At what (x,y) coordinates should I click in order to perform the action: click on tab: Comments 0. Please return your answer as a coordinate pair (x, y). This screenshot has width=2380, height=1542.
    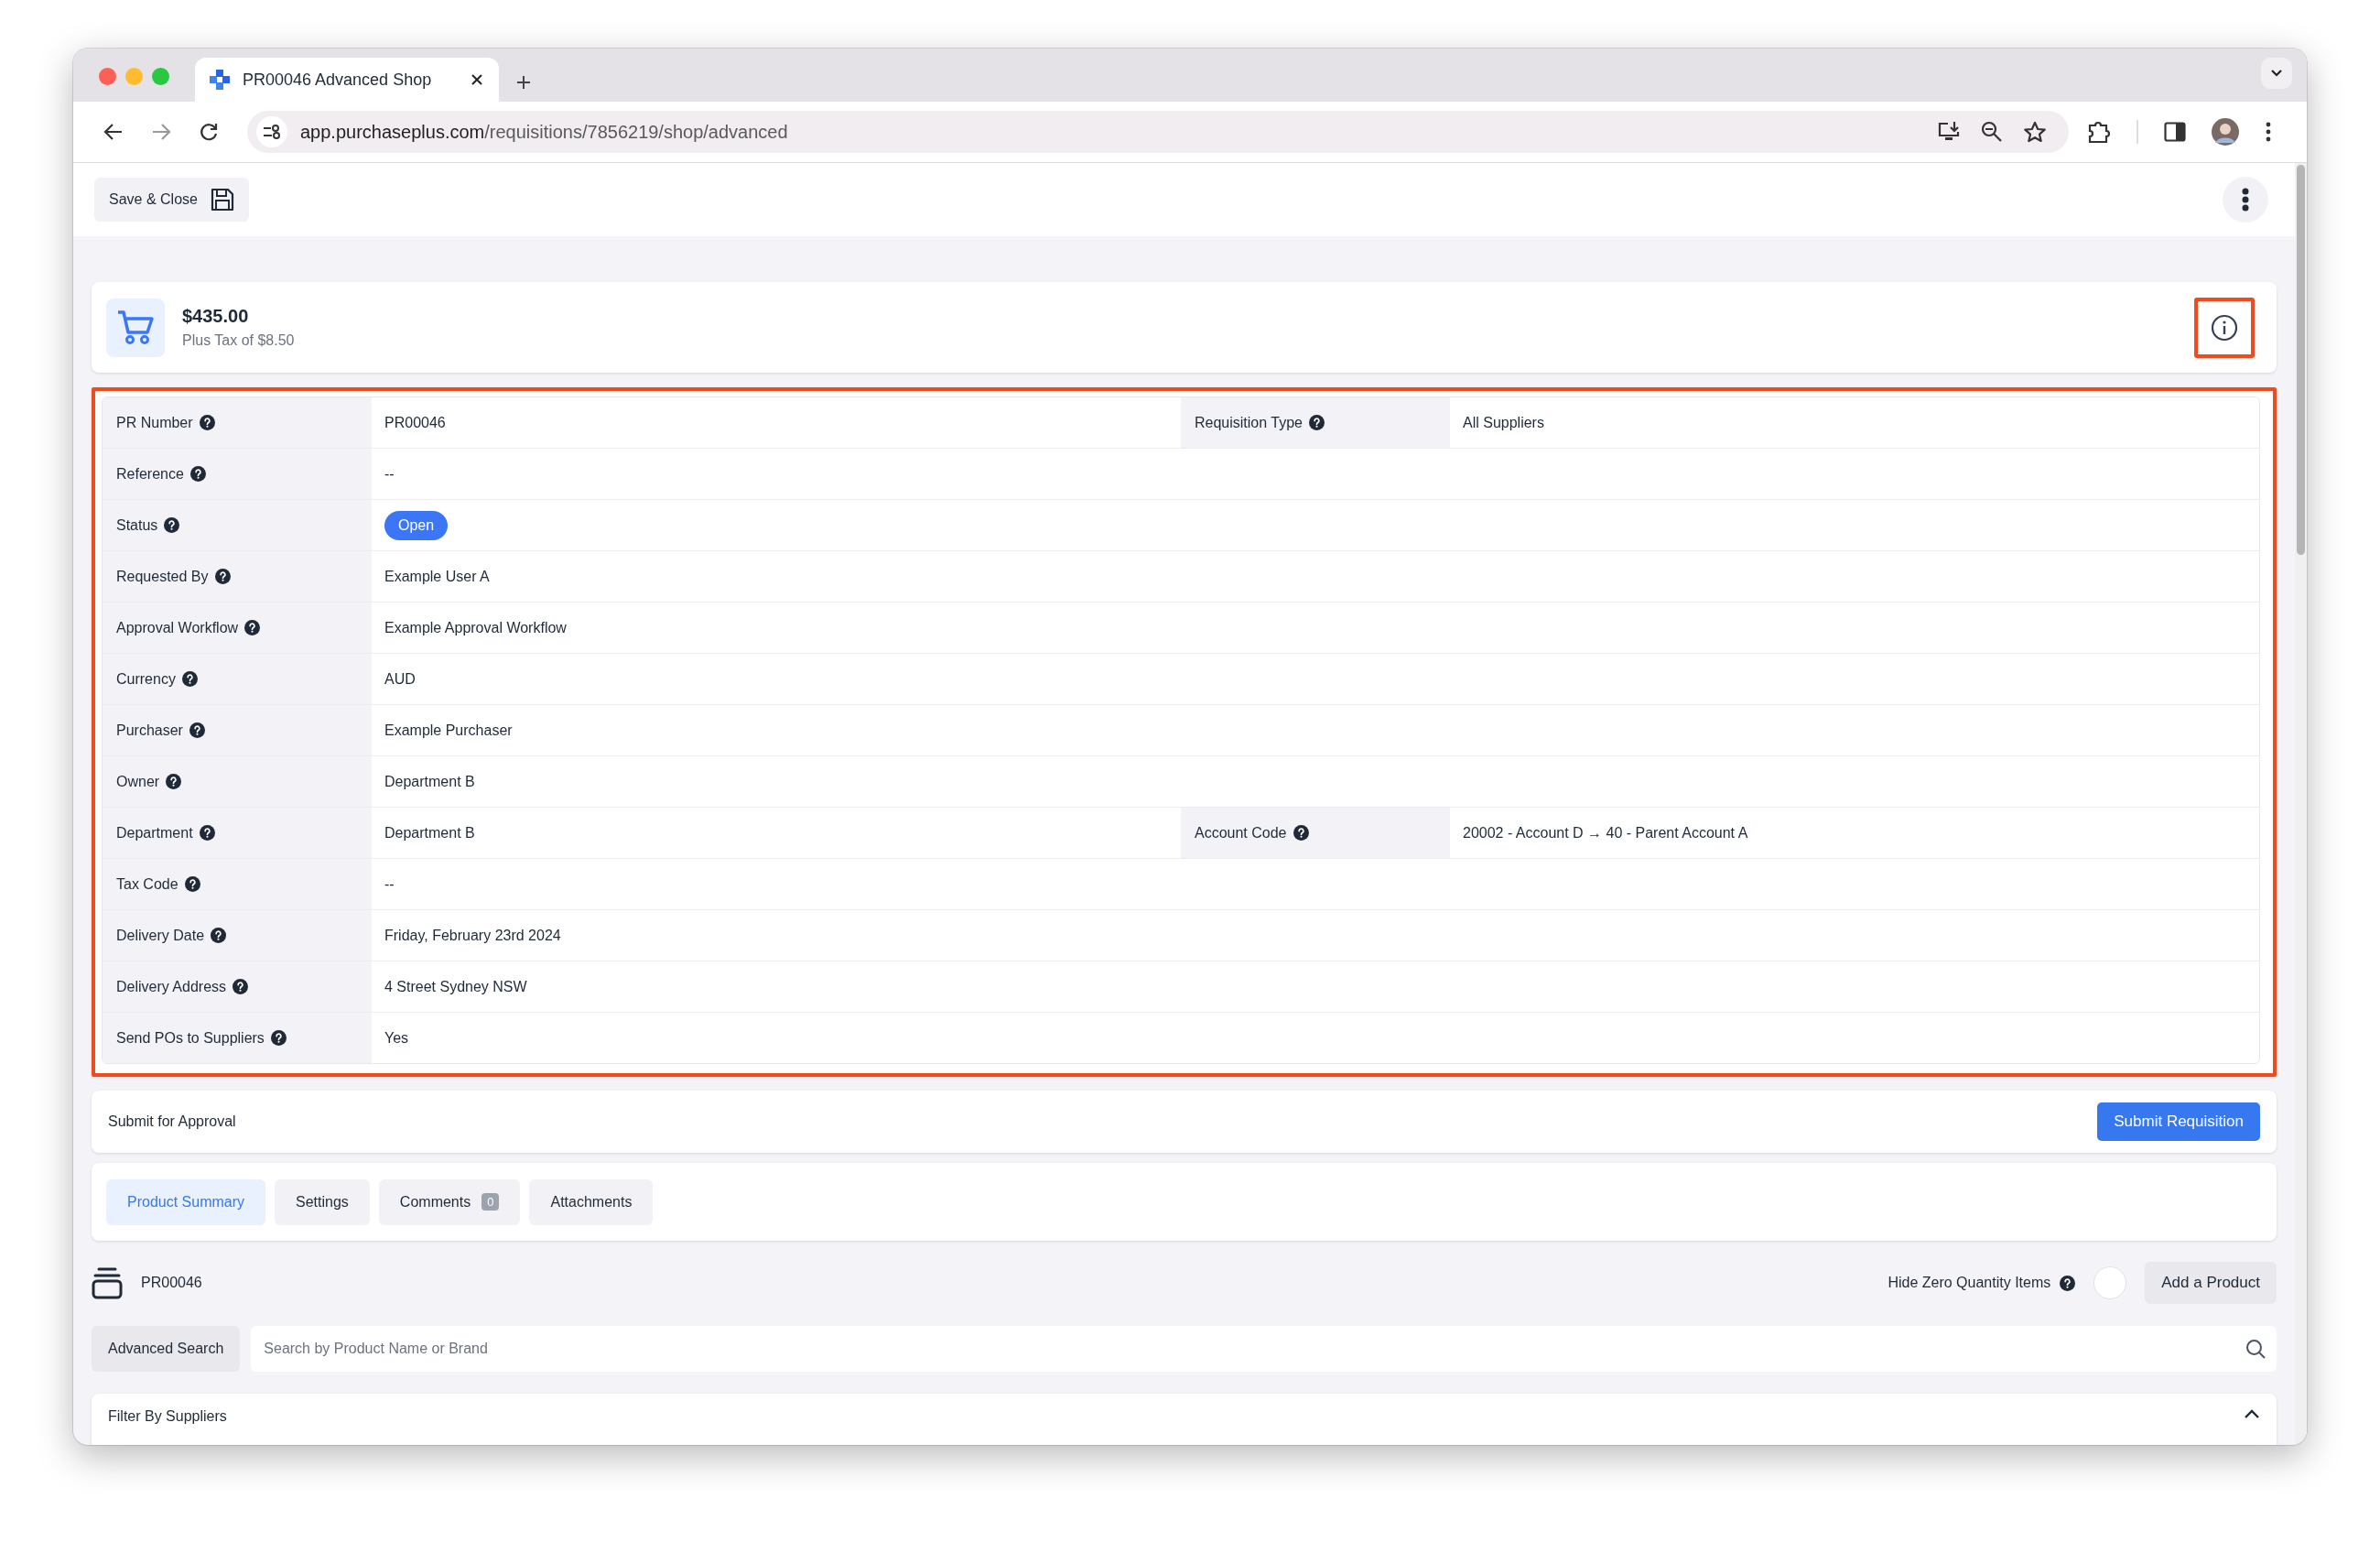
    Looking at the image, I should click on (449, 1201).